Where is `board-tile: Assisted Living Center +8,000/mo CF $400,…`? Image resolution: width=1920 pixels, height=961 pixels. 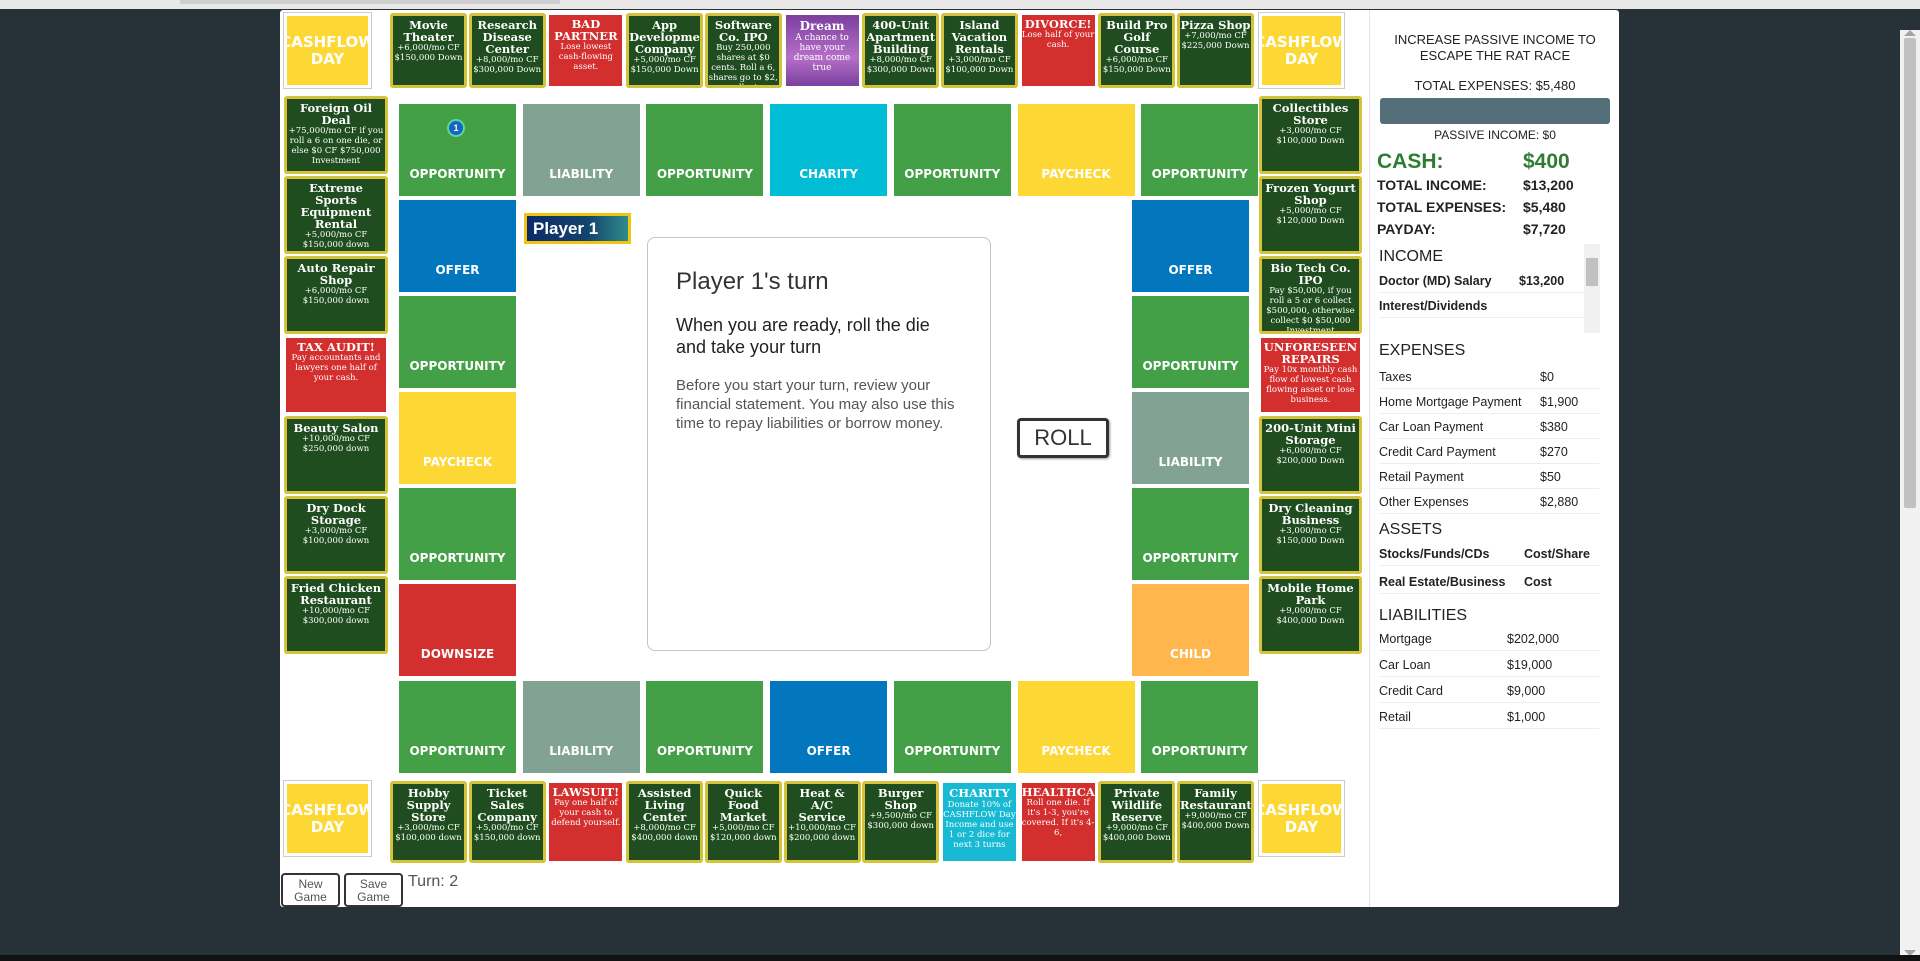
board-tile: Assisted Living Center +8,000/mo CF $400,… is located at coordinates (665, 822).